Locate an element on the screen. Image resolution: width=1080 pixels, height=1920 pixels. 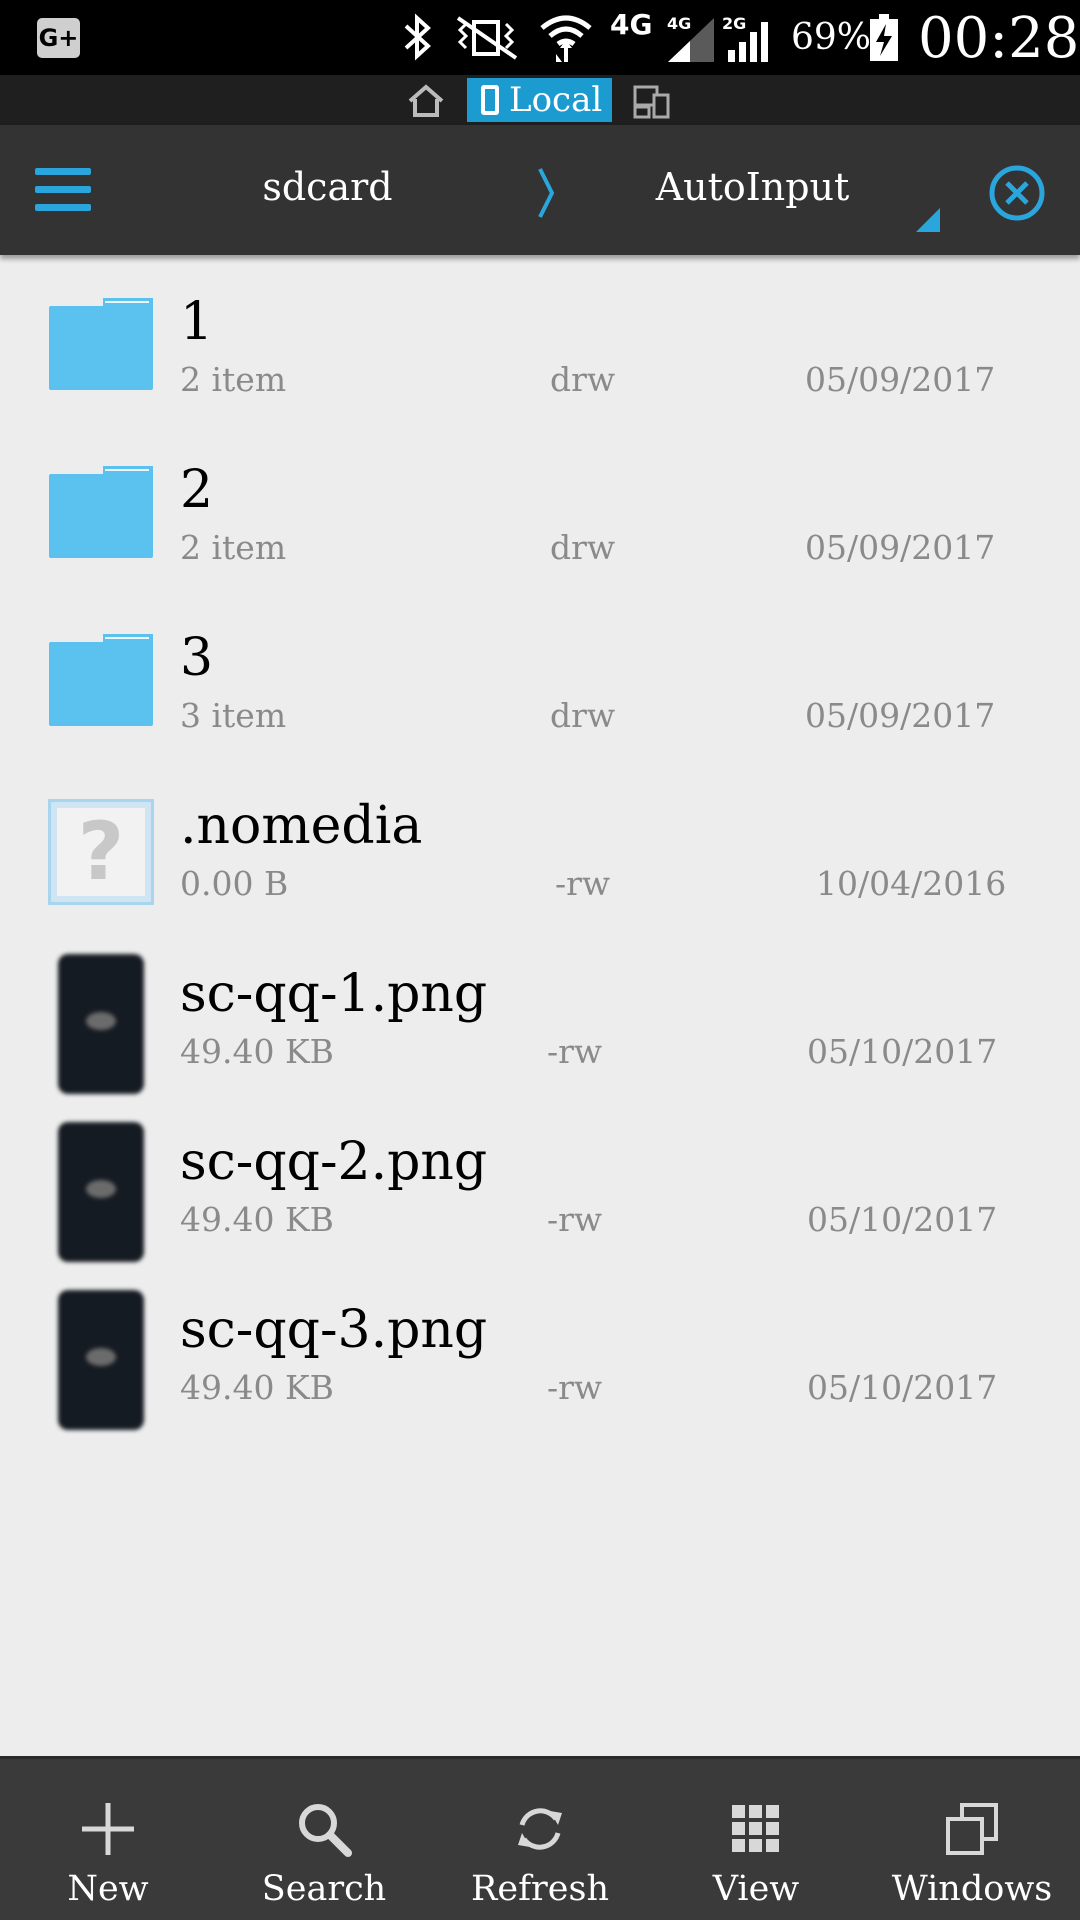
view-button: View is located at coordinates (756, 1839).